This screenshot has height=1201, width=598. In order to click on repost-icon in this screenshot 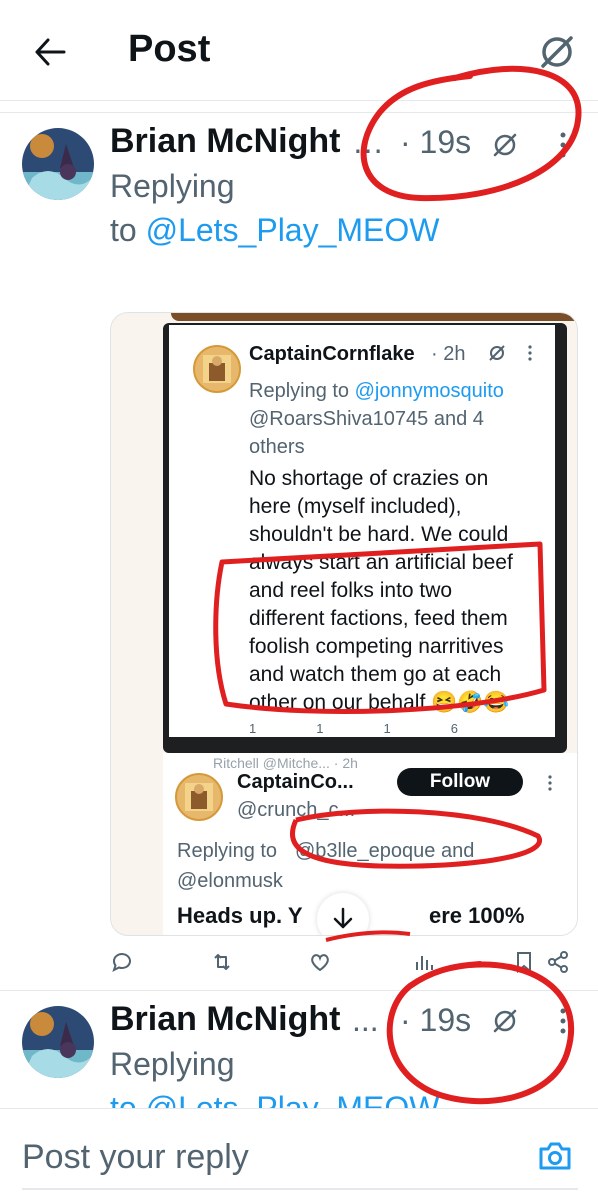, I will do `click(223, 963)`.